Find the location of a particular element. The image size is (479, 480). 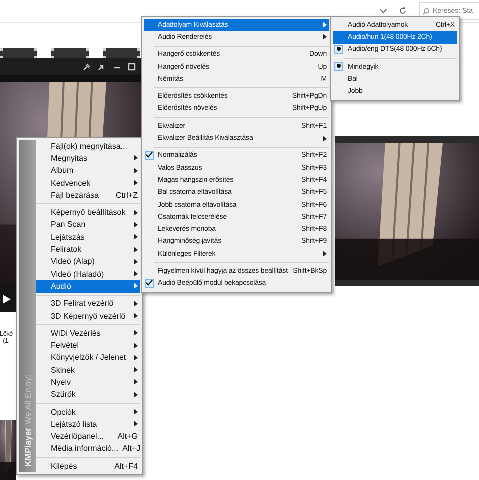

shrink-icon is located at coordinates (102, 66).